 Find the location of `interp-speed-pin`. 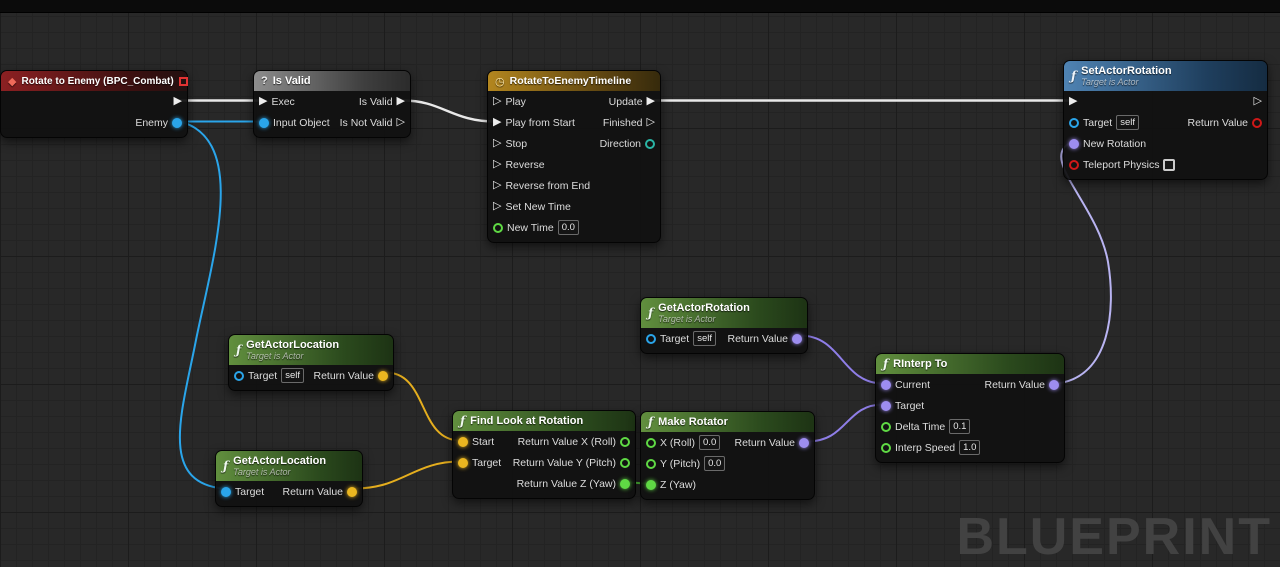

interp-speed-pin is located at coordinates (886, 447).